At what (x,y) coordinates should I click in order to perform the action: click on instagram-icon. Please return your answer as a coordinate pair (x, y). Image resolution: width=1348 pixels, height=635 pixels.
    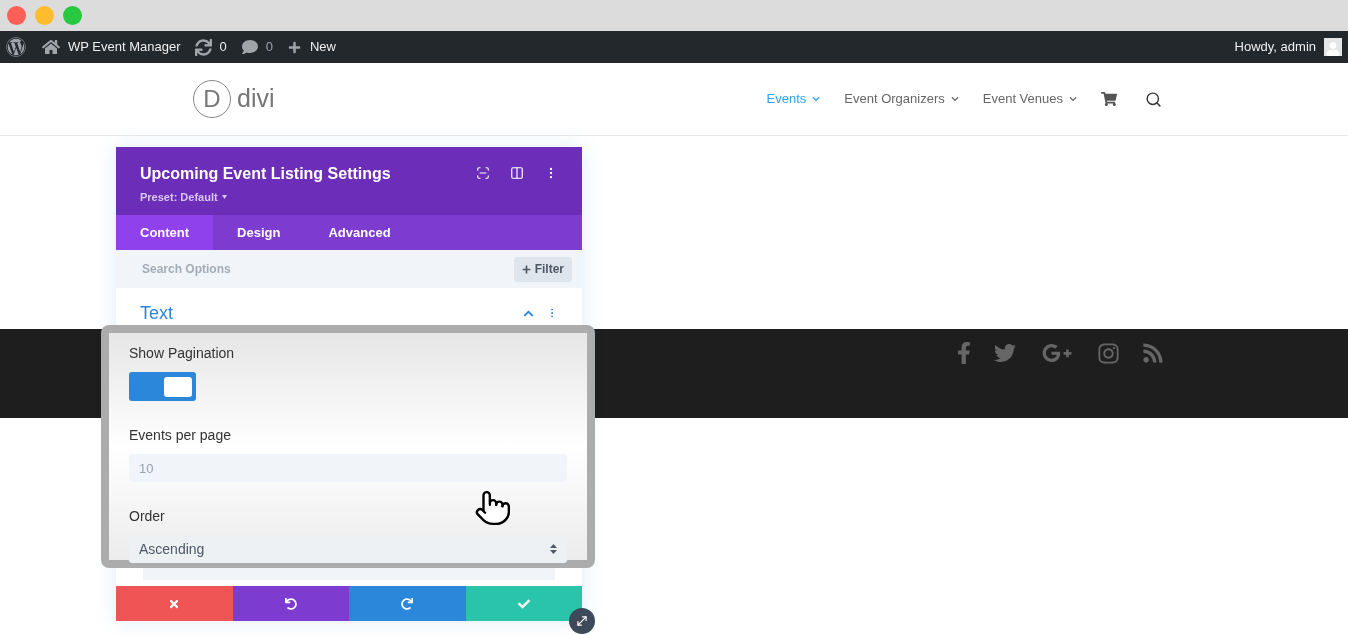
    Looking at the image, I should click on (1108, 353).